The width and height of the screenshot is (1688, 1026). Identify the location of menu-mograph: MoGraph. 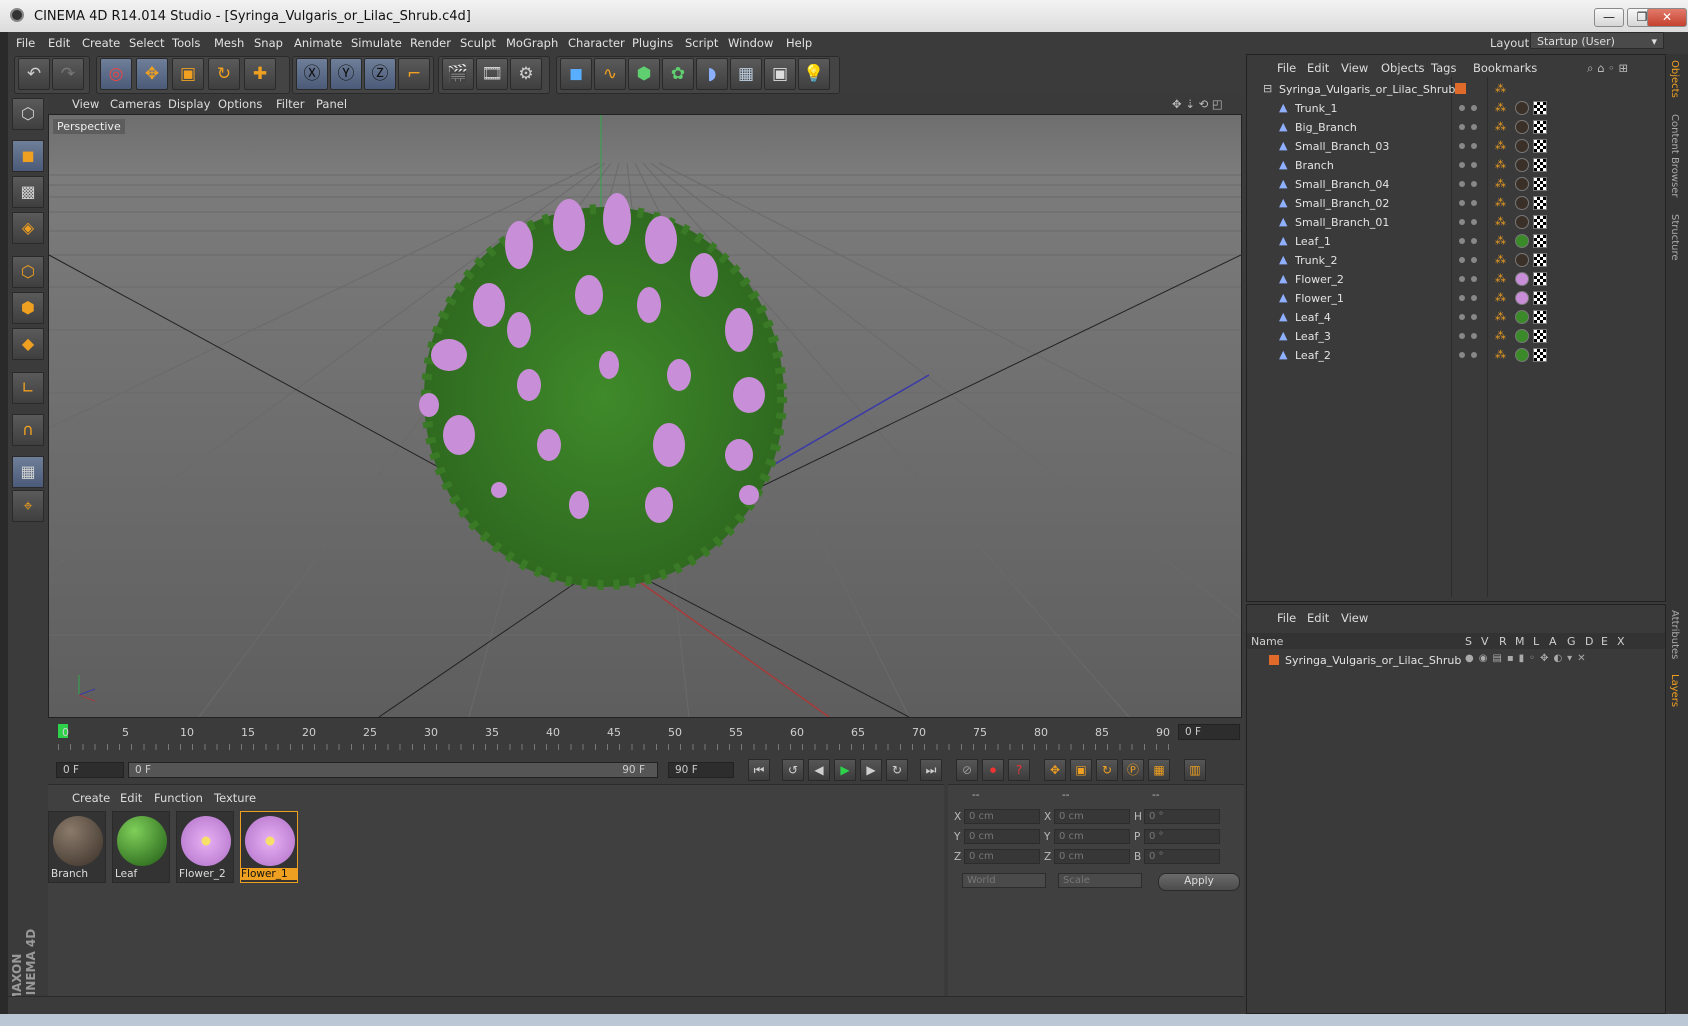
(532, 43).